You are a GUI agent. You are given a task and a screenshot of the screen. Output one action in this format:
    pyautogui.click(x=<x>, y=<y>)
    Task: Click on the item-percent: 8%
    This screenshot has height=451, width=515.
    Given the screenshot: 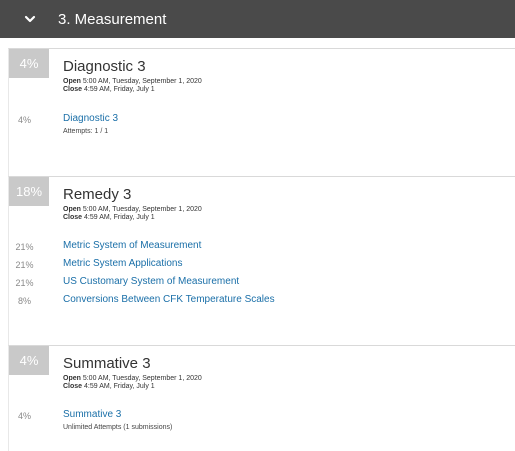 What is the action you would take?
    pyautogui.click(x=24, y=301)
    